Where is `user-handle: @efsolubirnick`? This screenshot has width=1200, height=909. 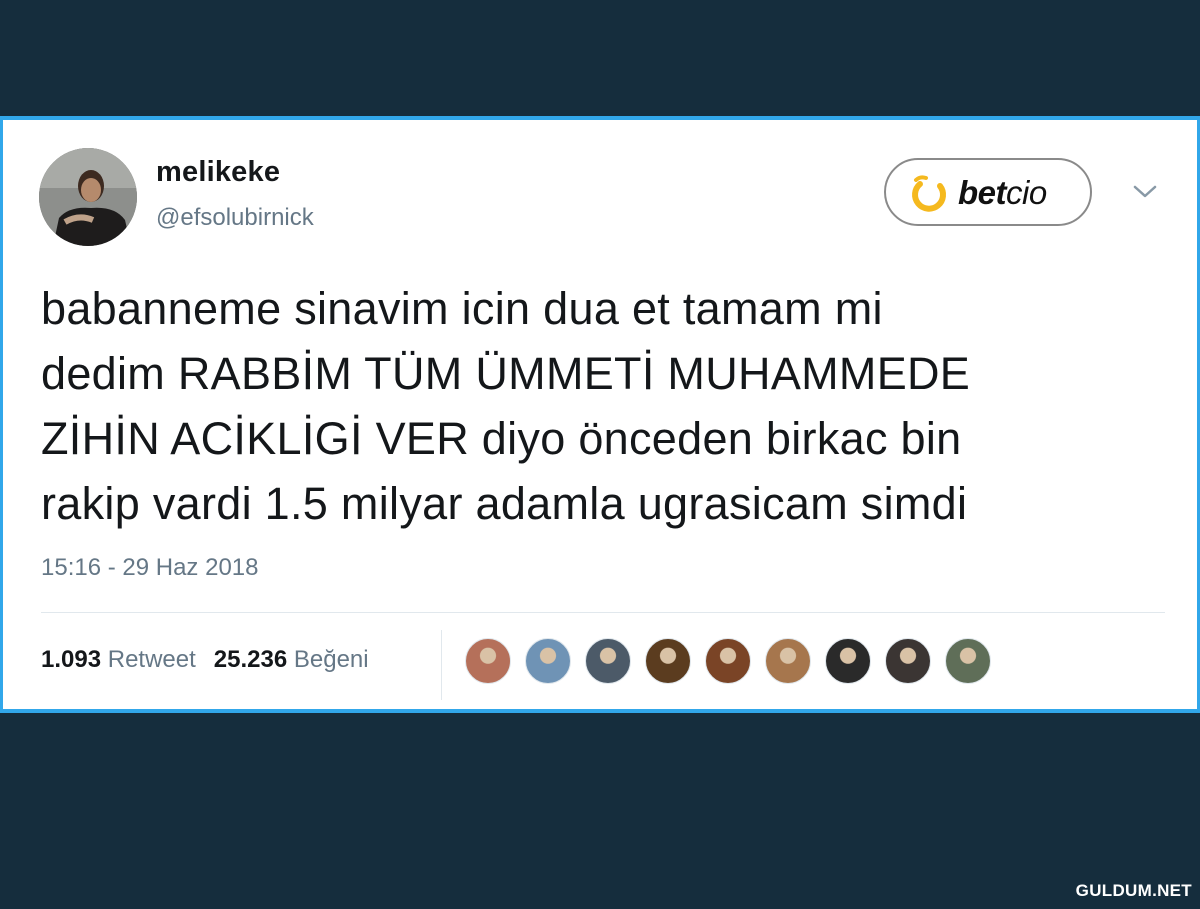
user-handle: @efsolubirnick is located at coordinates (235, 218).